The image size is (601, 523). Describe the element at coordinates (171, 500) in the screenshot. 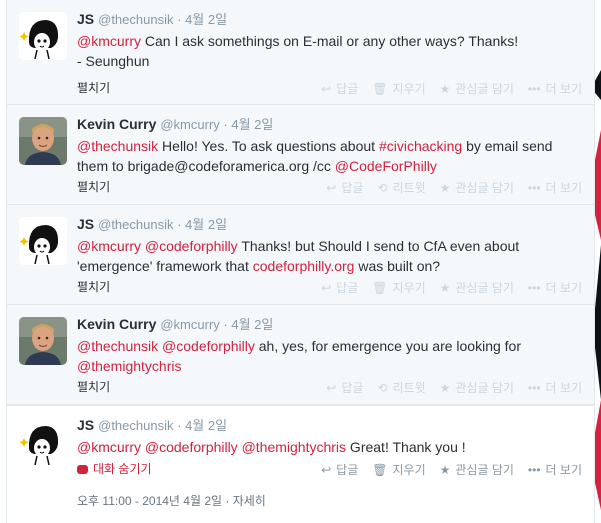

I see `tweet-permalink-meta: 오후 11:00 - 2014년 4월 2일 · 자세히` at that location.